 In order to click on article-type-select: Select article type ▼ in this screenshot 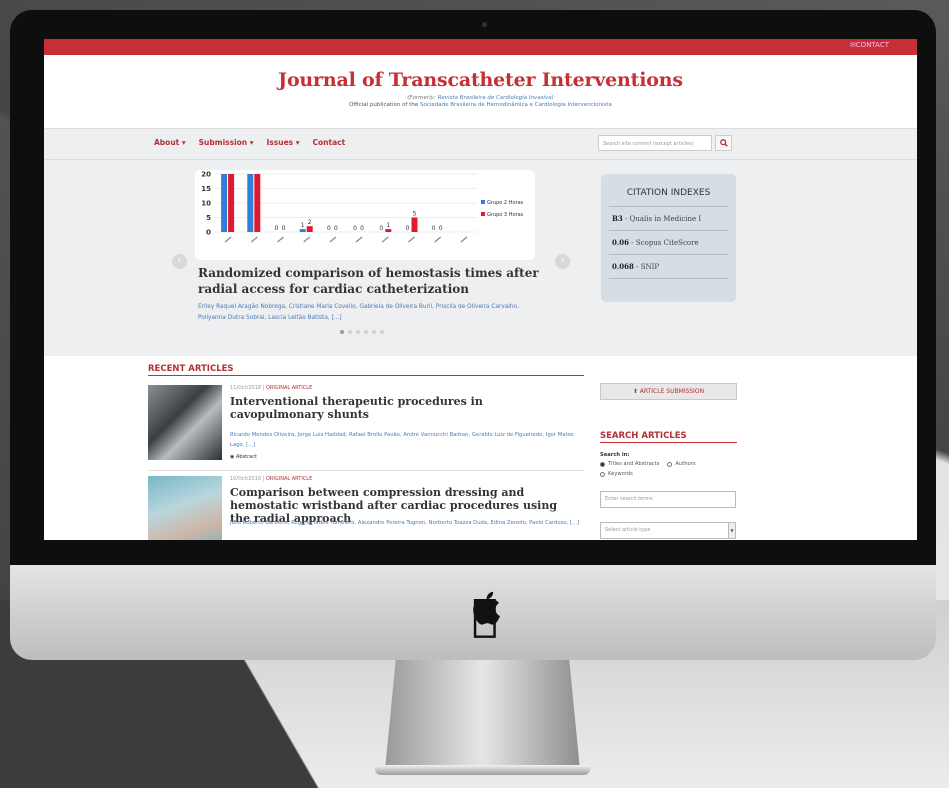, I will do `click(668, 530)`.